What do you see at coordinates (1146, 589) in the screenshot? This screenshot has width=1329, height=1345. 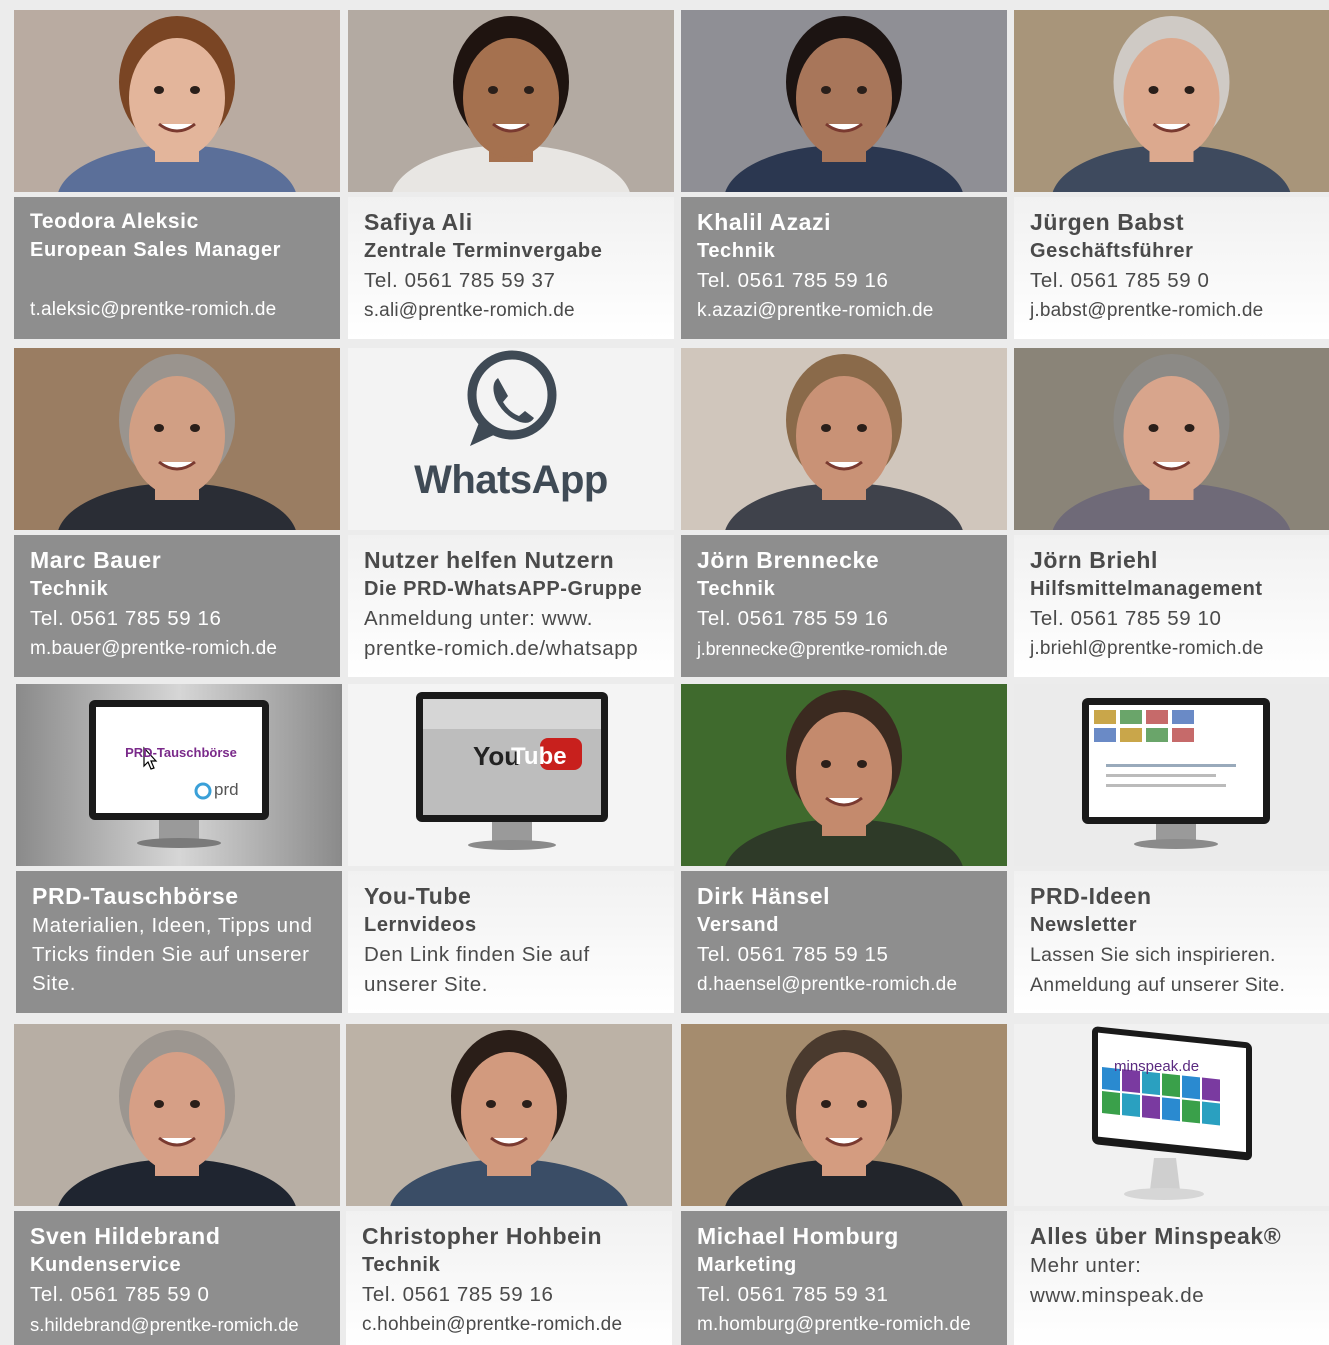 I see `contact-role: Hilfsmittelmanagement` at bounding box center [1146, 589].